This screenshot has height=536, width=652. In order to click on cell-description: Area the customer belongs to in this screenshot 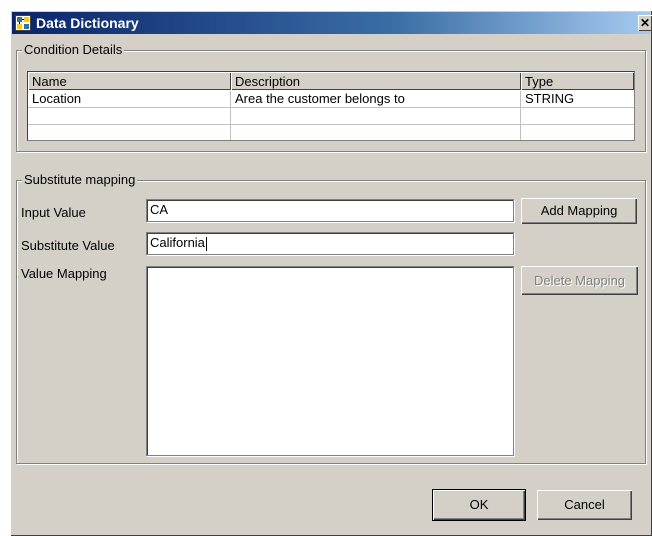, I will do `click(376, 99)`.